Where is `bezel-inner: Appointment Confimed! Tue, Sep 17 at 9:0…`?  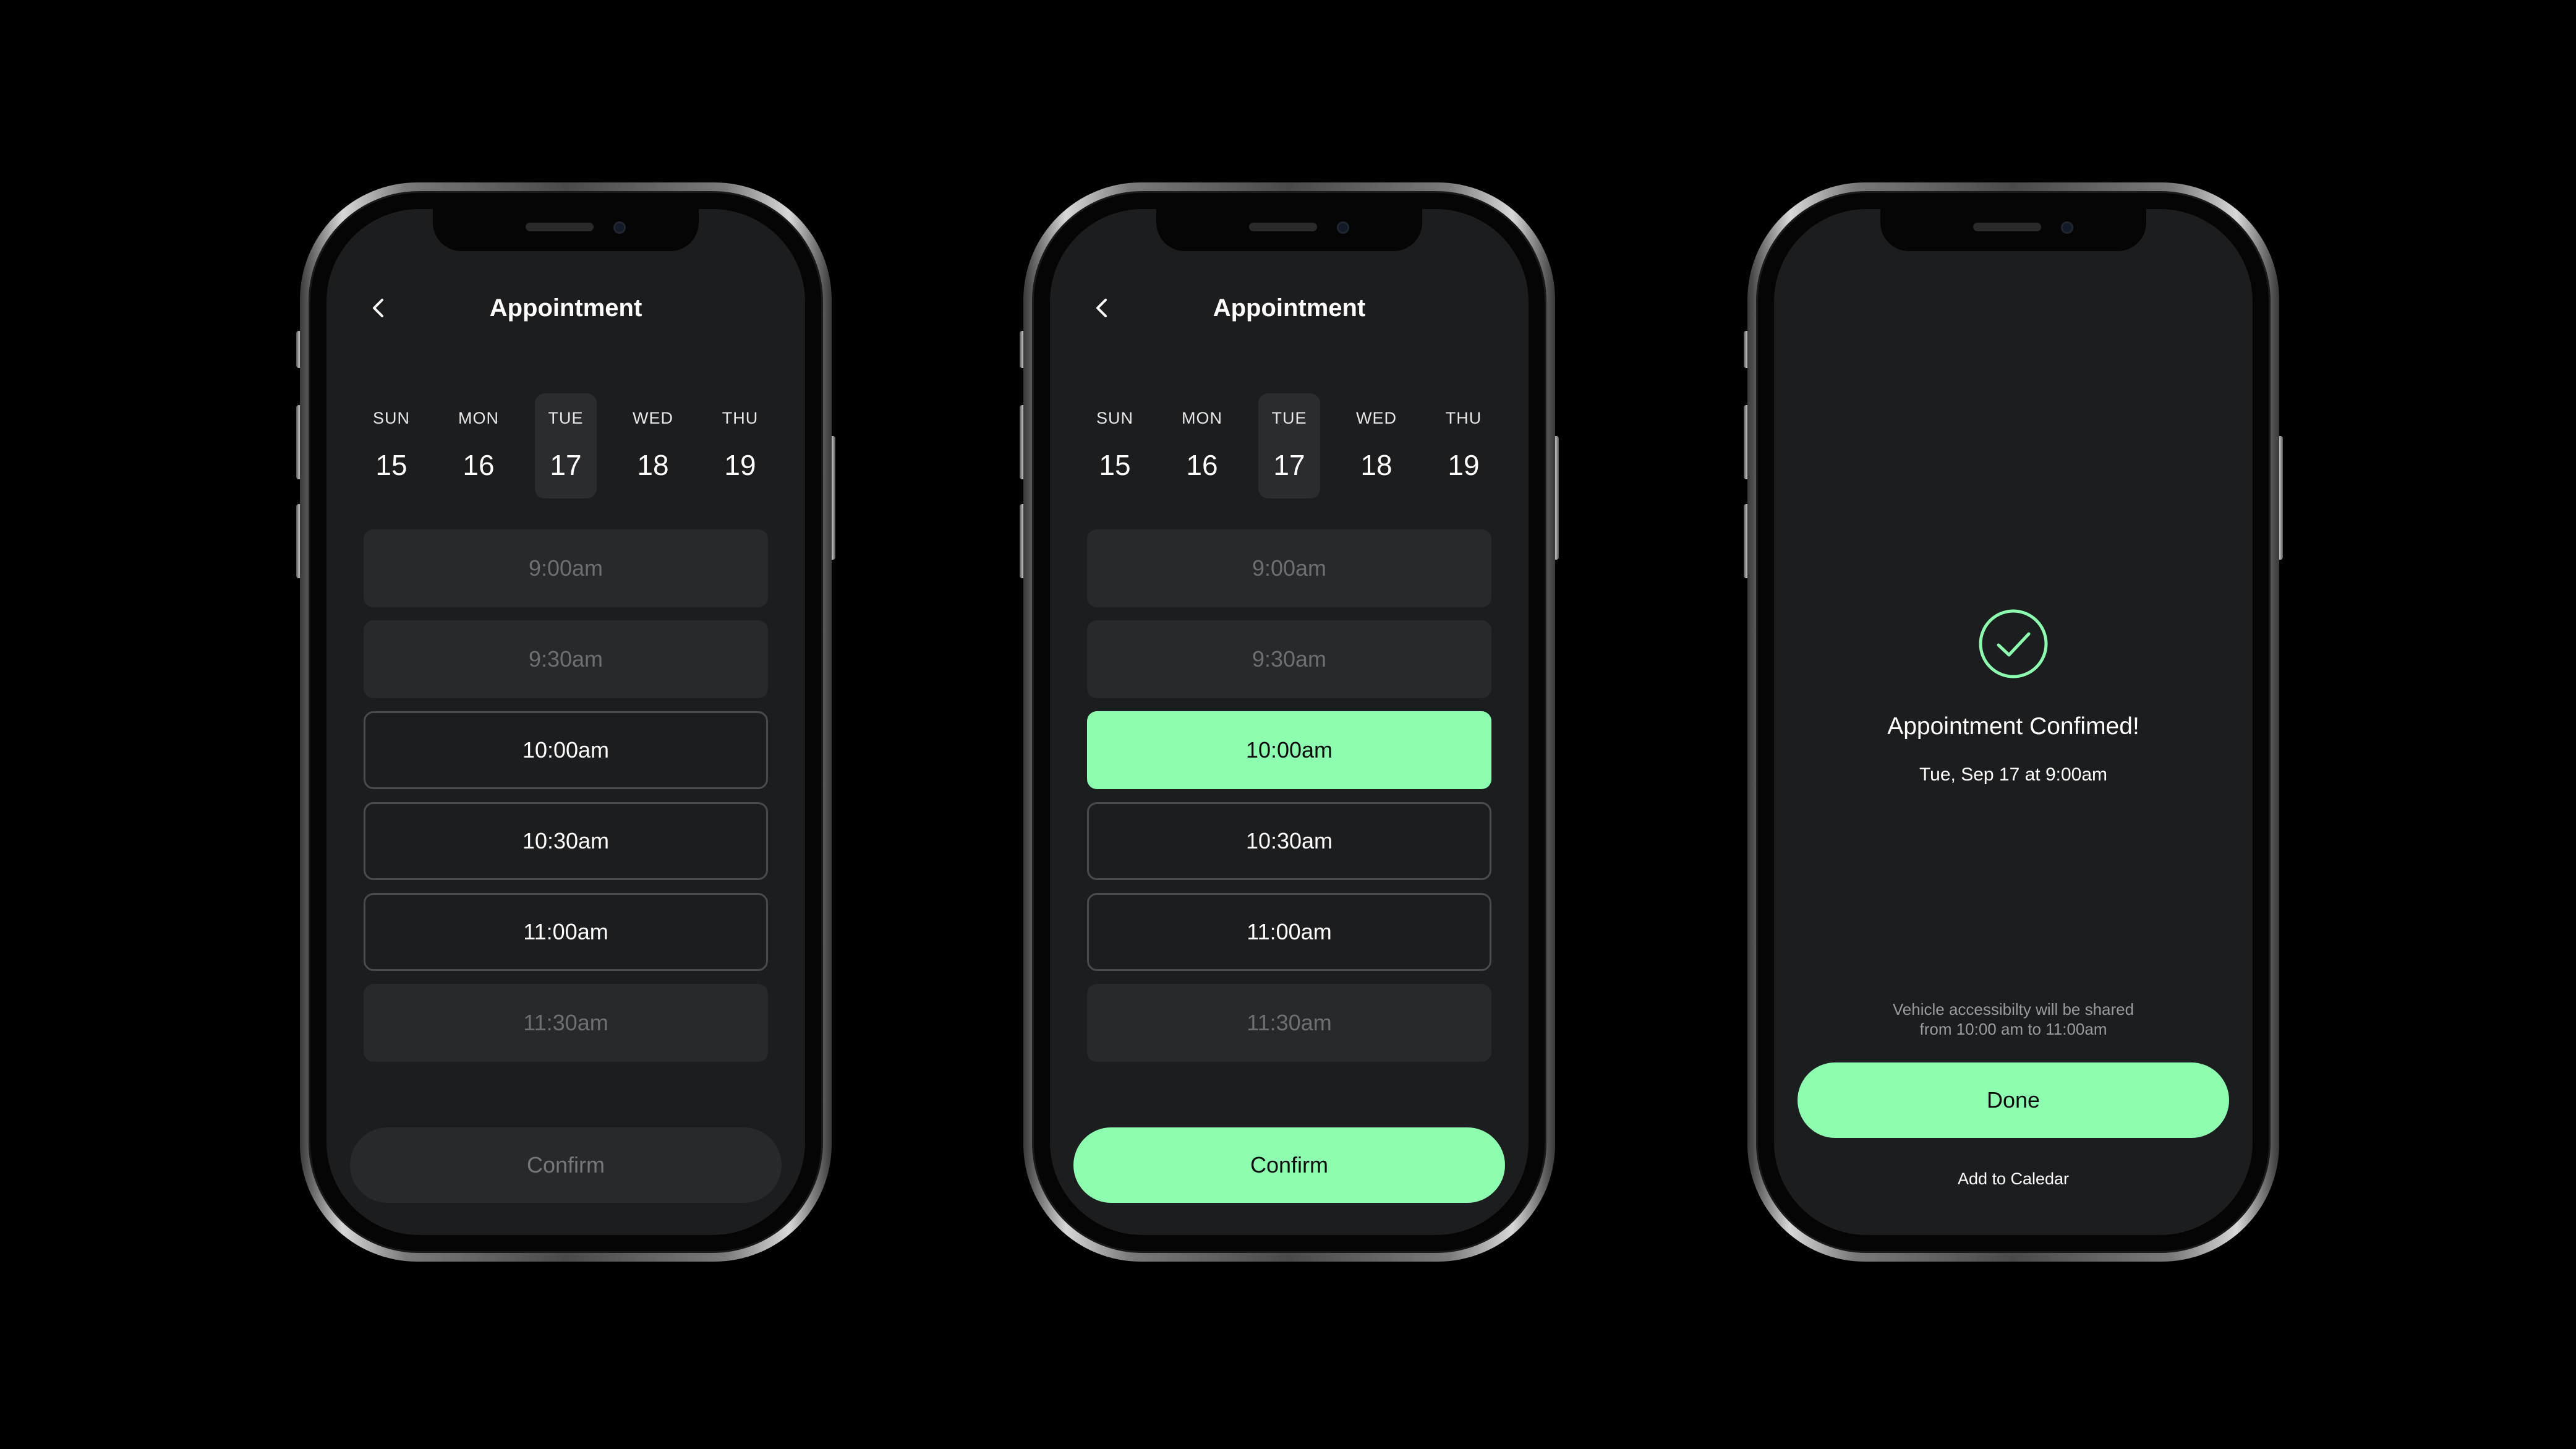
bezel-inner: Appointment Confimed! Tue, Sep 17 at 9:0… is located at coordinates (2013, 722).